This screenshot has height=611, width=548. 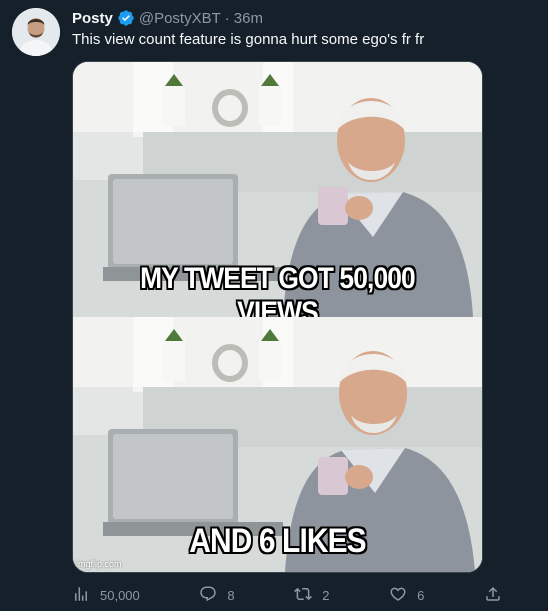 I want to click on views-chart-icon, so click(x=81, y=595).